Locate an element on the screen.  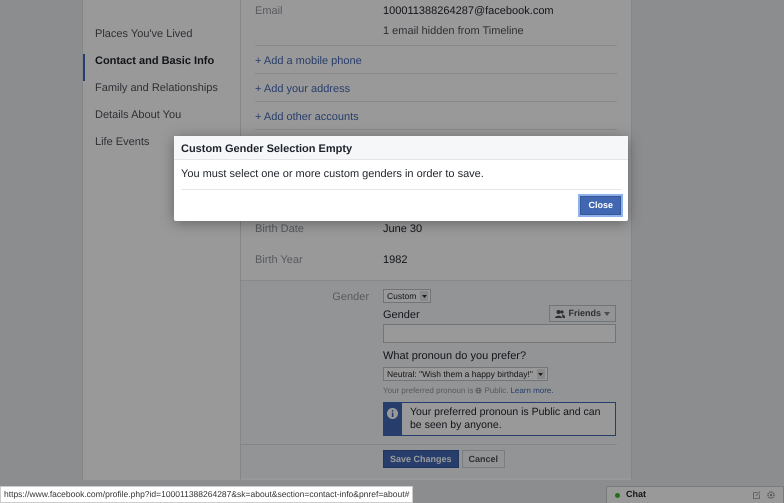
add-link: + Add your address is located at coordinates (436, 88).